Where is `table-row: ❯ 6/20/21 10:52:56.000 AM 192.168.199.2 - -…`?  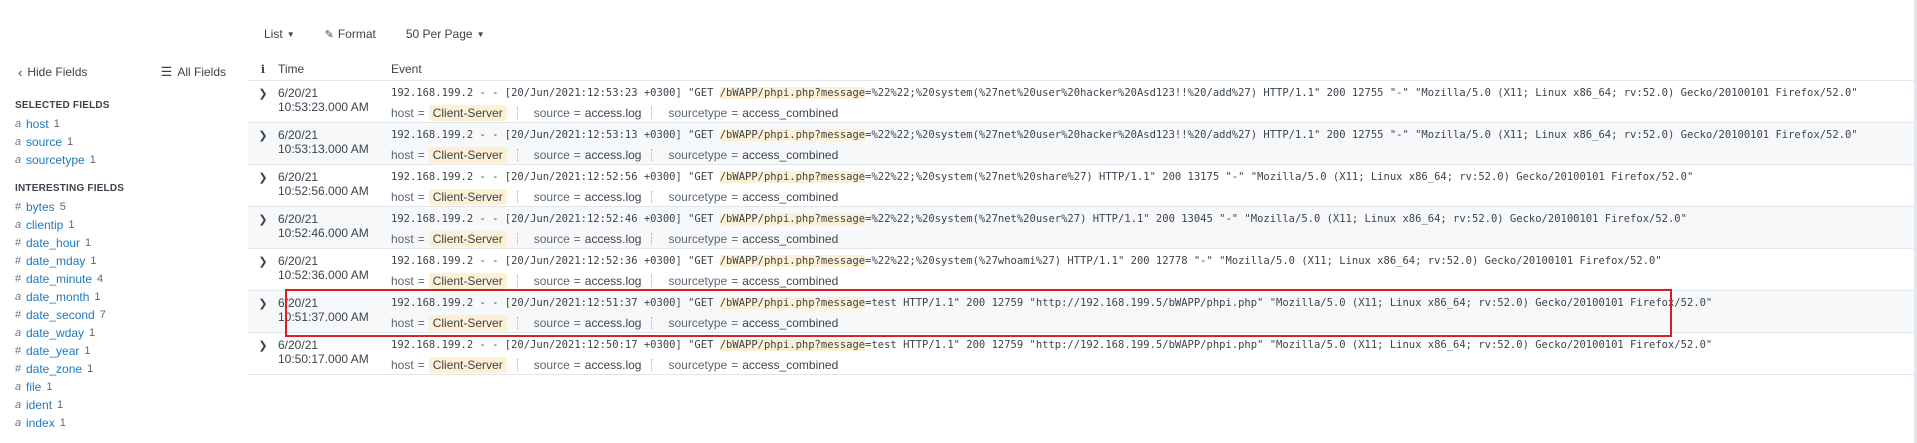 table-row: ❯ 6/20/21 10:52:56.000 AM 192.168.199.2 - -… is located at coordinates (1082, 186).